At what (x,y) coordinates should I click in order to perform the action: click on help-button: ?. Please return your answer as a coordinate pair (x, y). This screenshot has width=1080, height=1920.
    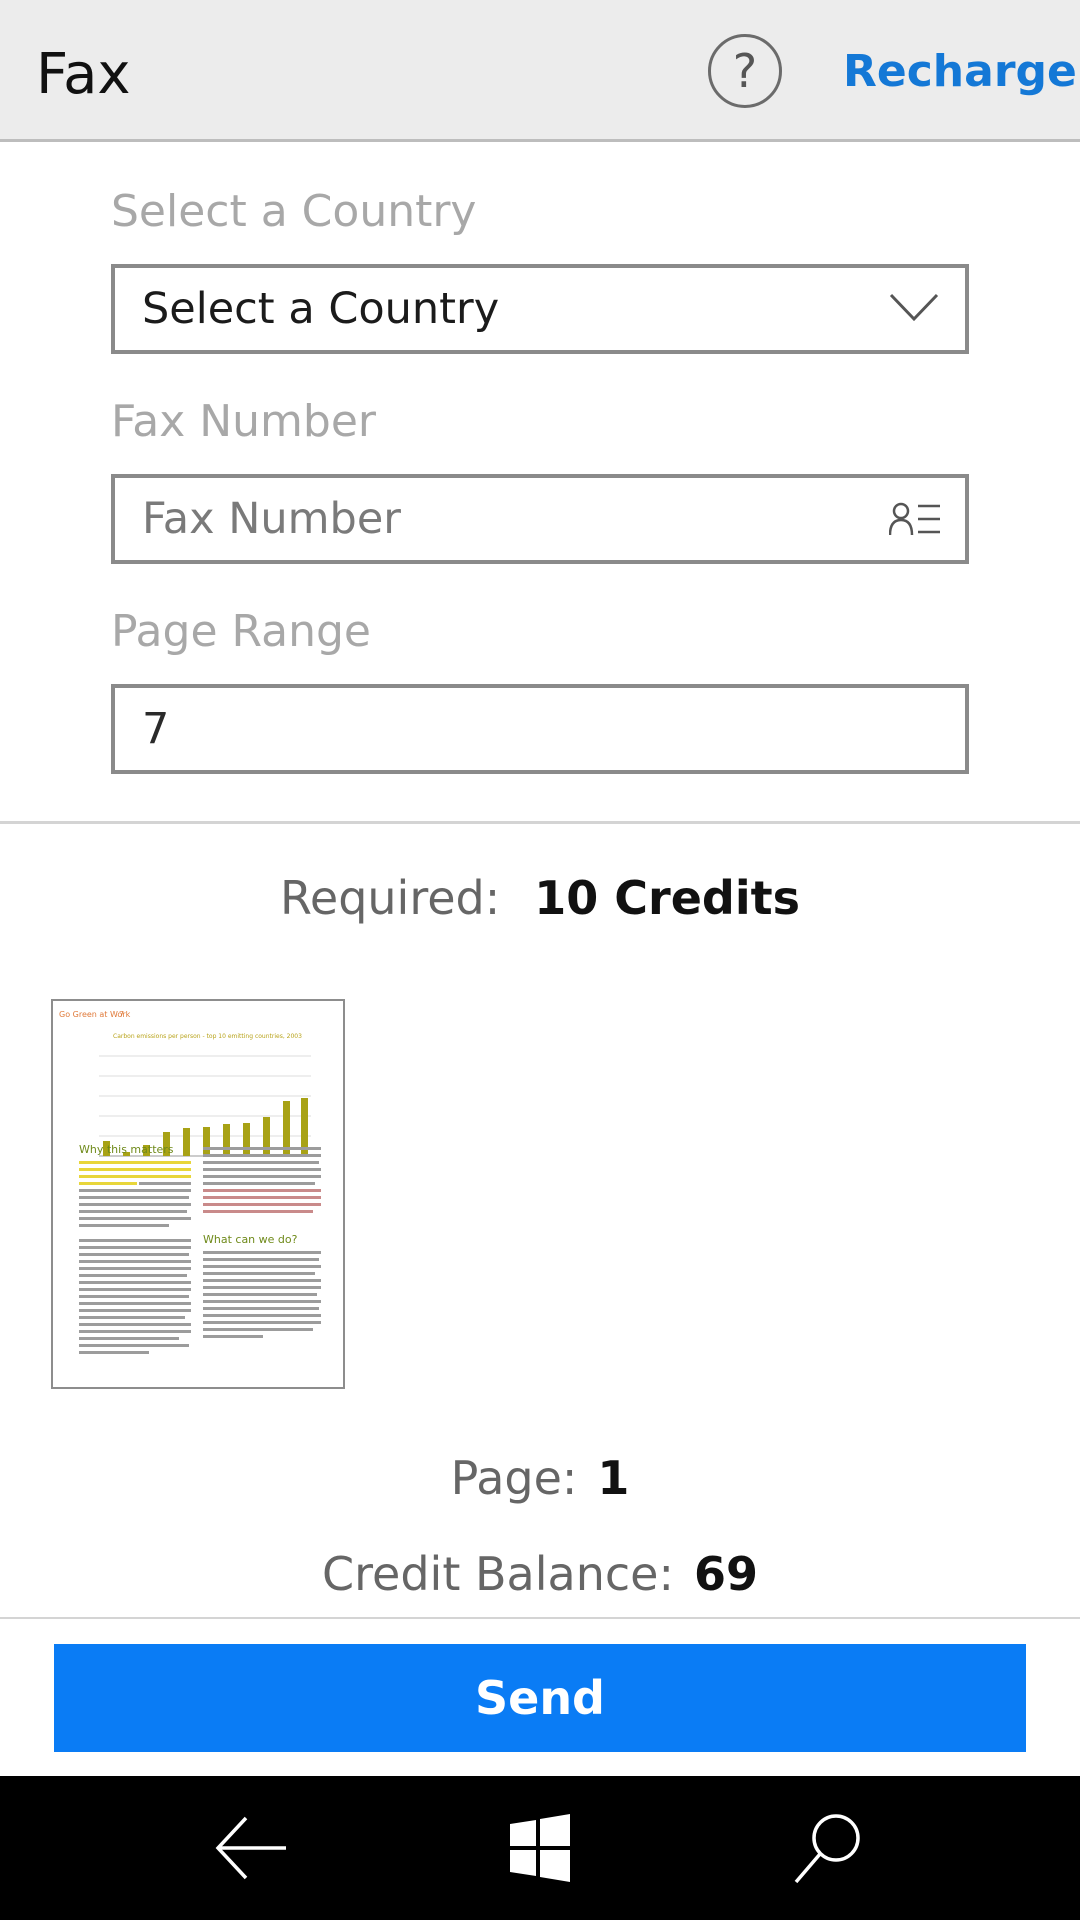
    Looking at the image, I should click on (745, 71).